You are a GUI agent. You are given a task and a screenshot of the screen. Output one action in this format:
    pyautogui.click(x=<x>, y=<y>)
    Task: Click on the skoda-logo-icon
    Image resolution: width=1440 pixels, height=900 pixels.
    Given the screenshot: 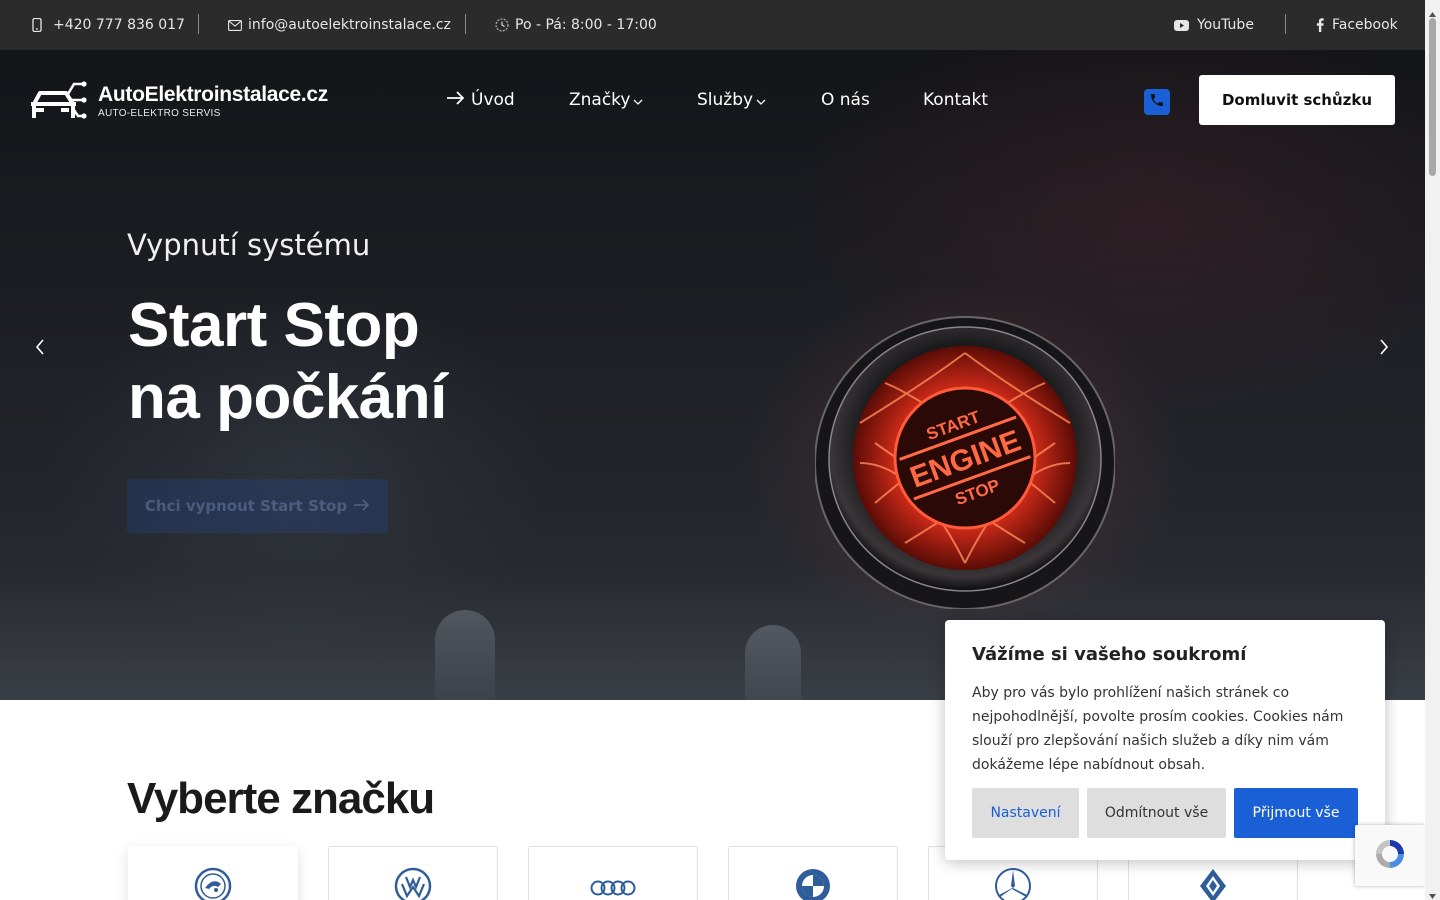 What is the action you would take?
    pyautogui.click(x=213, y=883)
    